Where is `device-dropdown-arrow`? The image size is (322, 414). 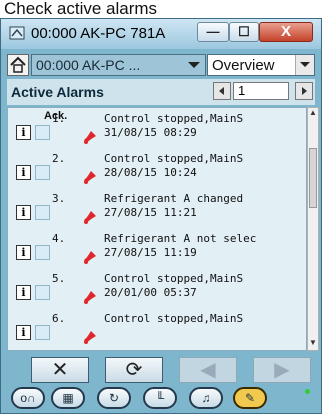
device-dropdown-arrow is located at coordinates (194, 65).